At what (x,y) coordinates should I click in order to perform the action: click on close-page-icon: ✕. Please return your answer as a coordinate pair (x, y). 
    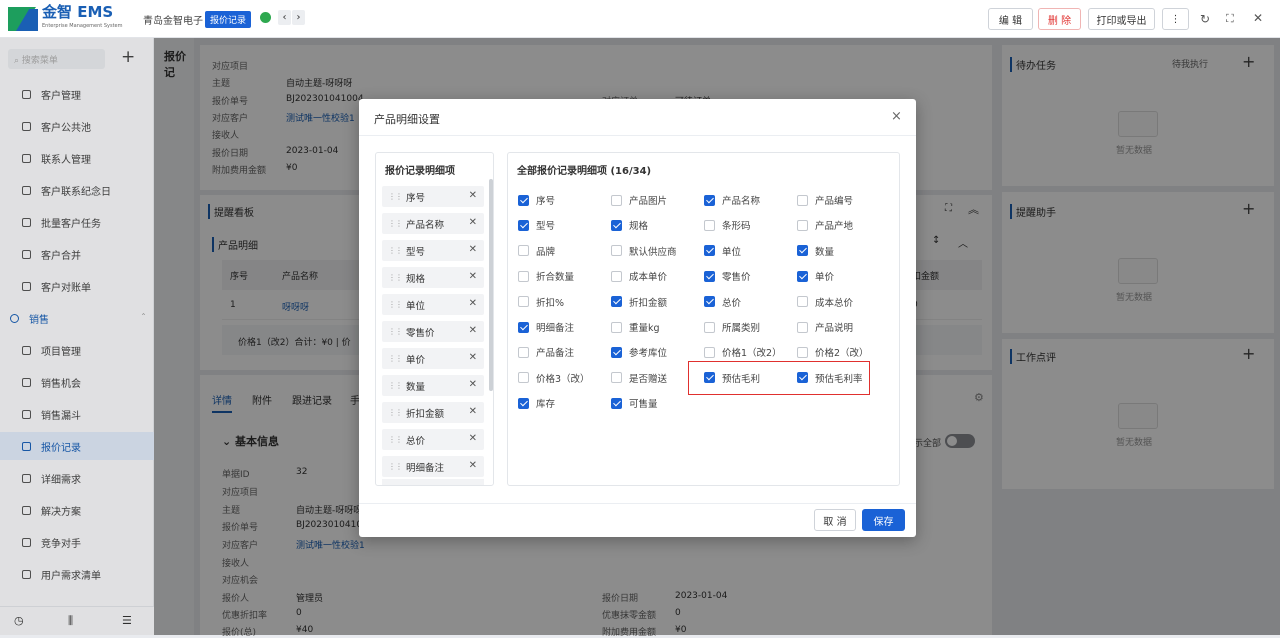
    Looking at the image, I should click on (1258, 18).